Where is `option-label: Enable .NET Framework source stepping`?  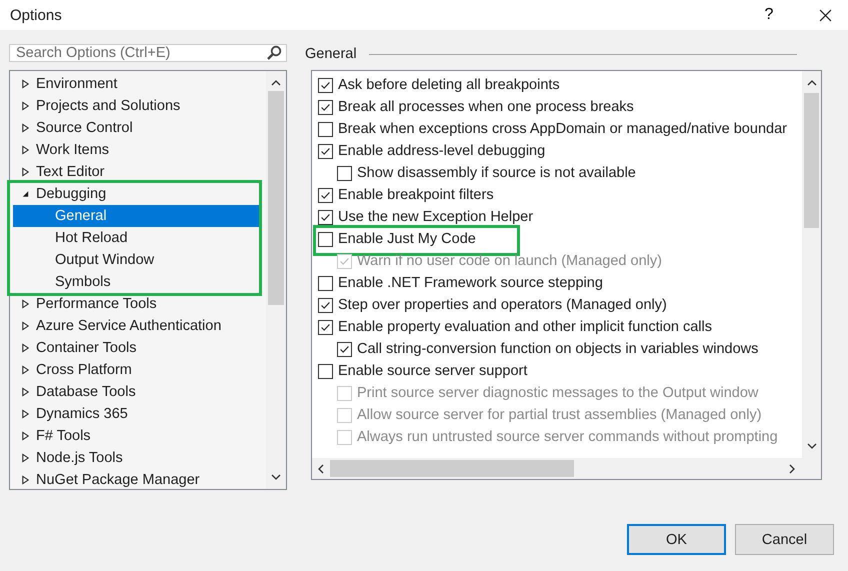
option-label: Enable .NET Framework source stepping is located at coordinates (470, 283).